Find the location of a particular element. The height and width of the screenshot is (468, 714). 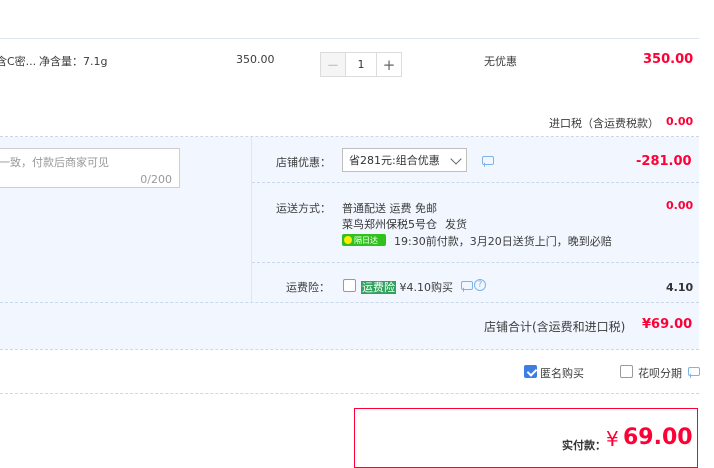

minus-icon: − is located at coordinates (333, 64).